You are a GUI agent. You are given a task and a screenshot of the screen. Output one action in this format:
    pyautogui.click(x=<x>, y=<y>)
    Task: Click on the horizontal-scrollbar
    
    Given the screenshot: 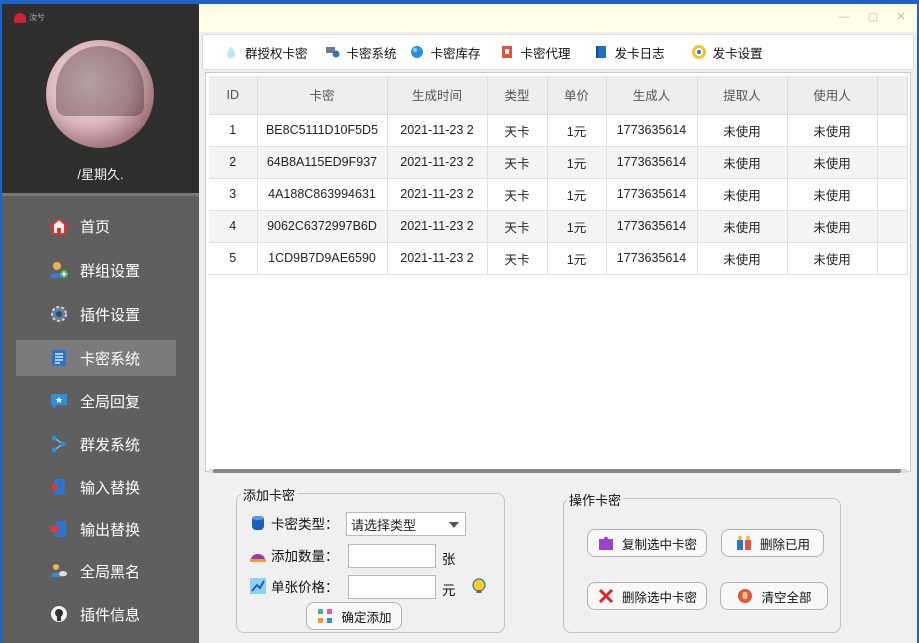 What is the action you would take?
    pyautogui.click(x=558, y=471)
    